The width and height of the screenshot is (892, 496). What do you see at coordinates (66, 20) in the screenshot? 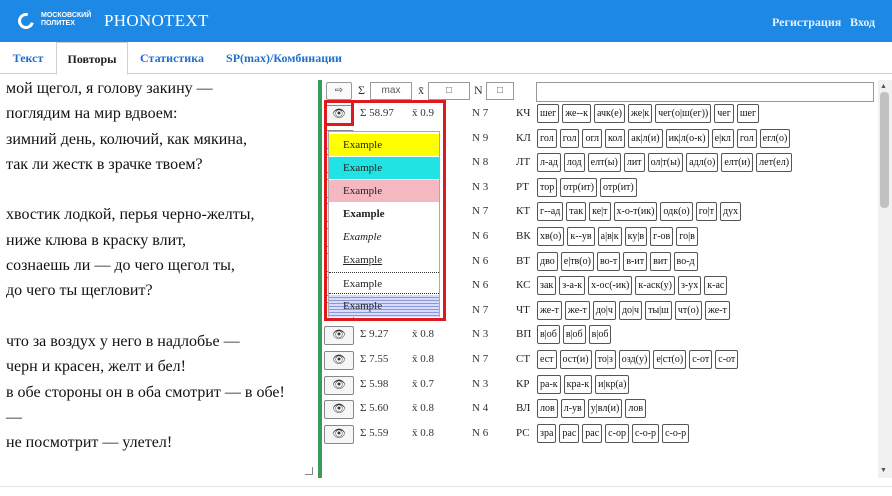
I see `polytech-logo-text: московский политех` at bounding box center [66, 20].